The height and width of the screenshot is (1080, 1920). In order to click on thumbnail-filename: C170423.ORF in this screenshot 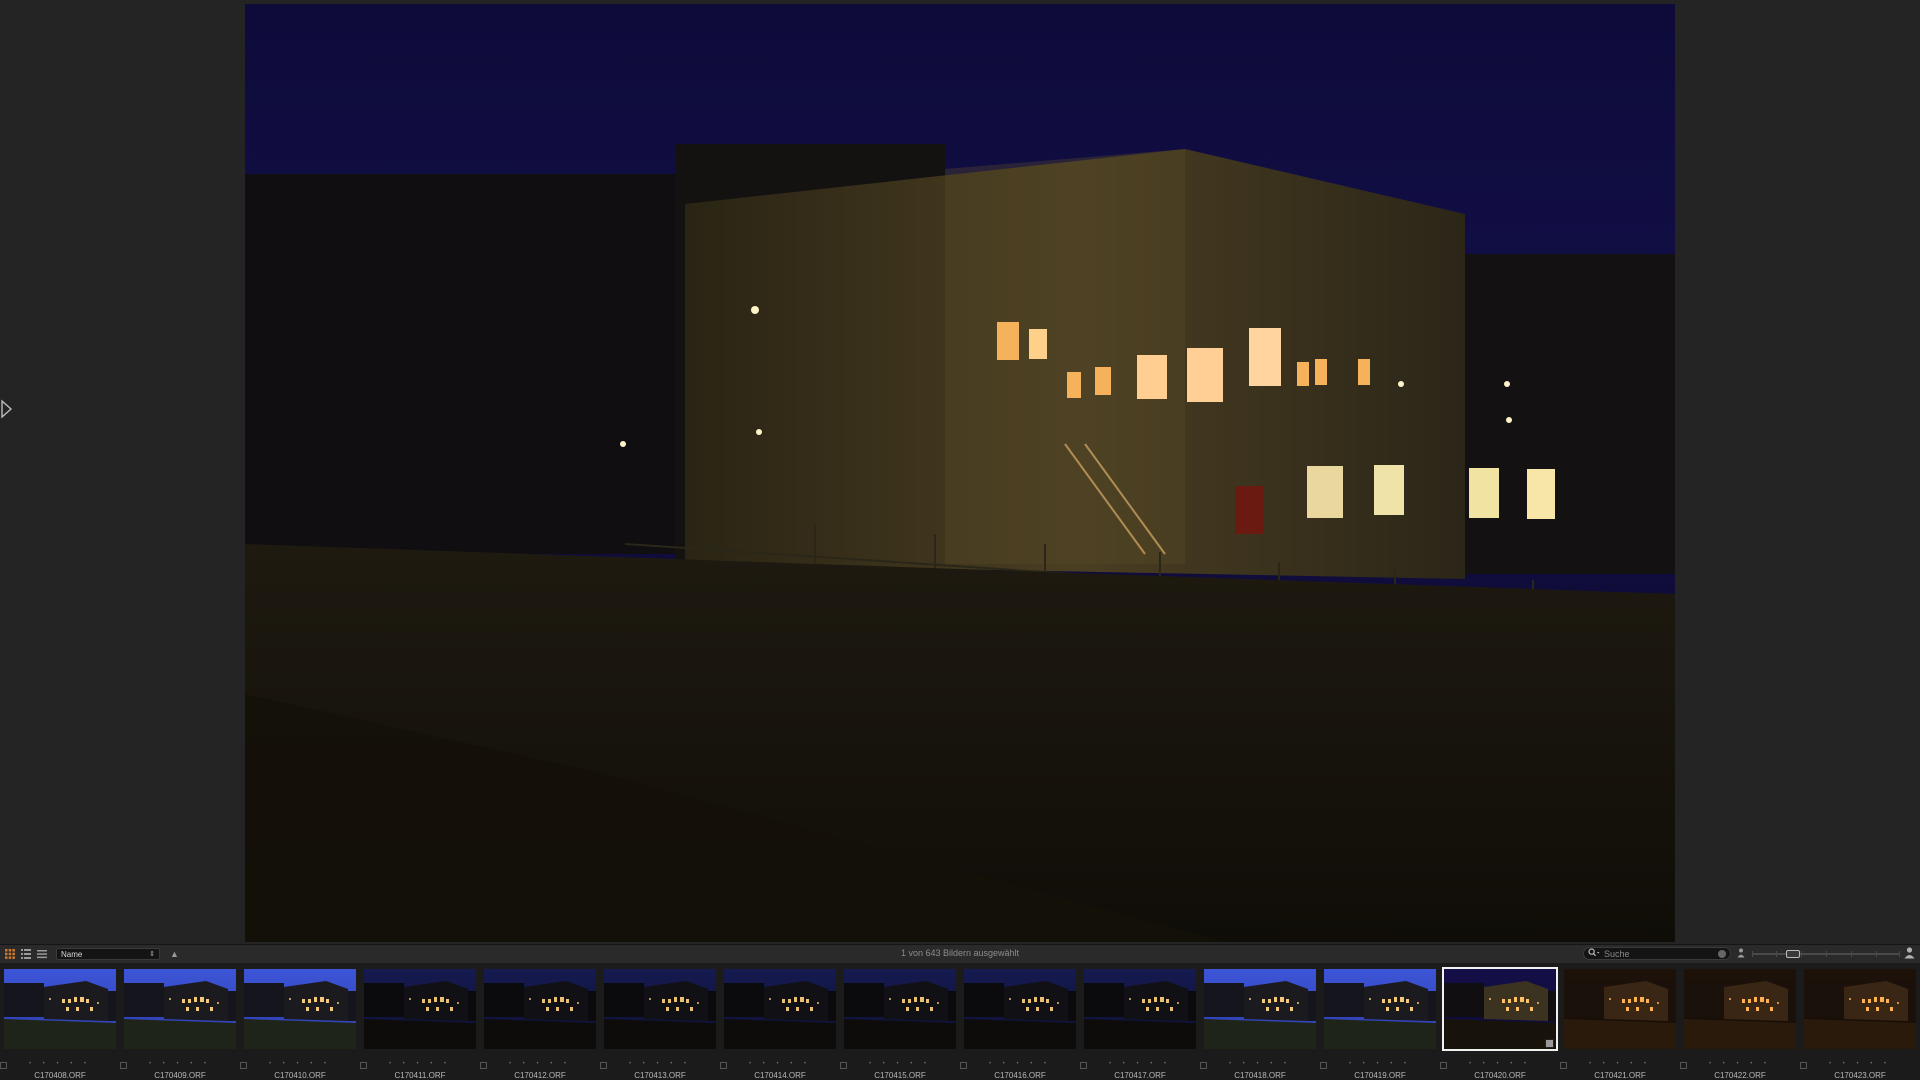, I will do `click(1860, 1075)`.